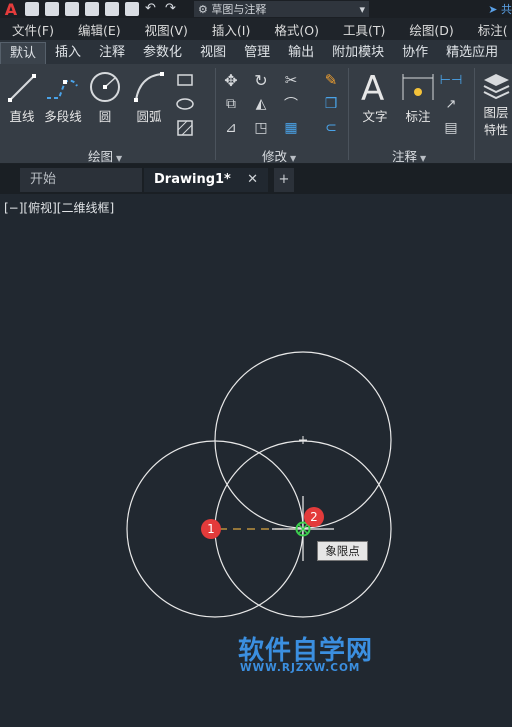  What do you see at coordinates (162, 53) in the screenshot?
I see `tab-parametric: 参数化` at bounding box center [162, 53].